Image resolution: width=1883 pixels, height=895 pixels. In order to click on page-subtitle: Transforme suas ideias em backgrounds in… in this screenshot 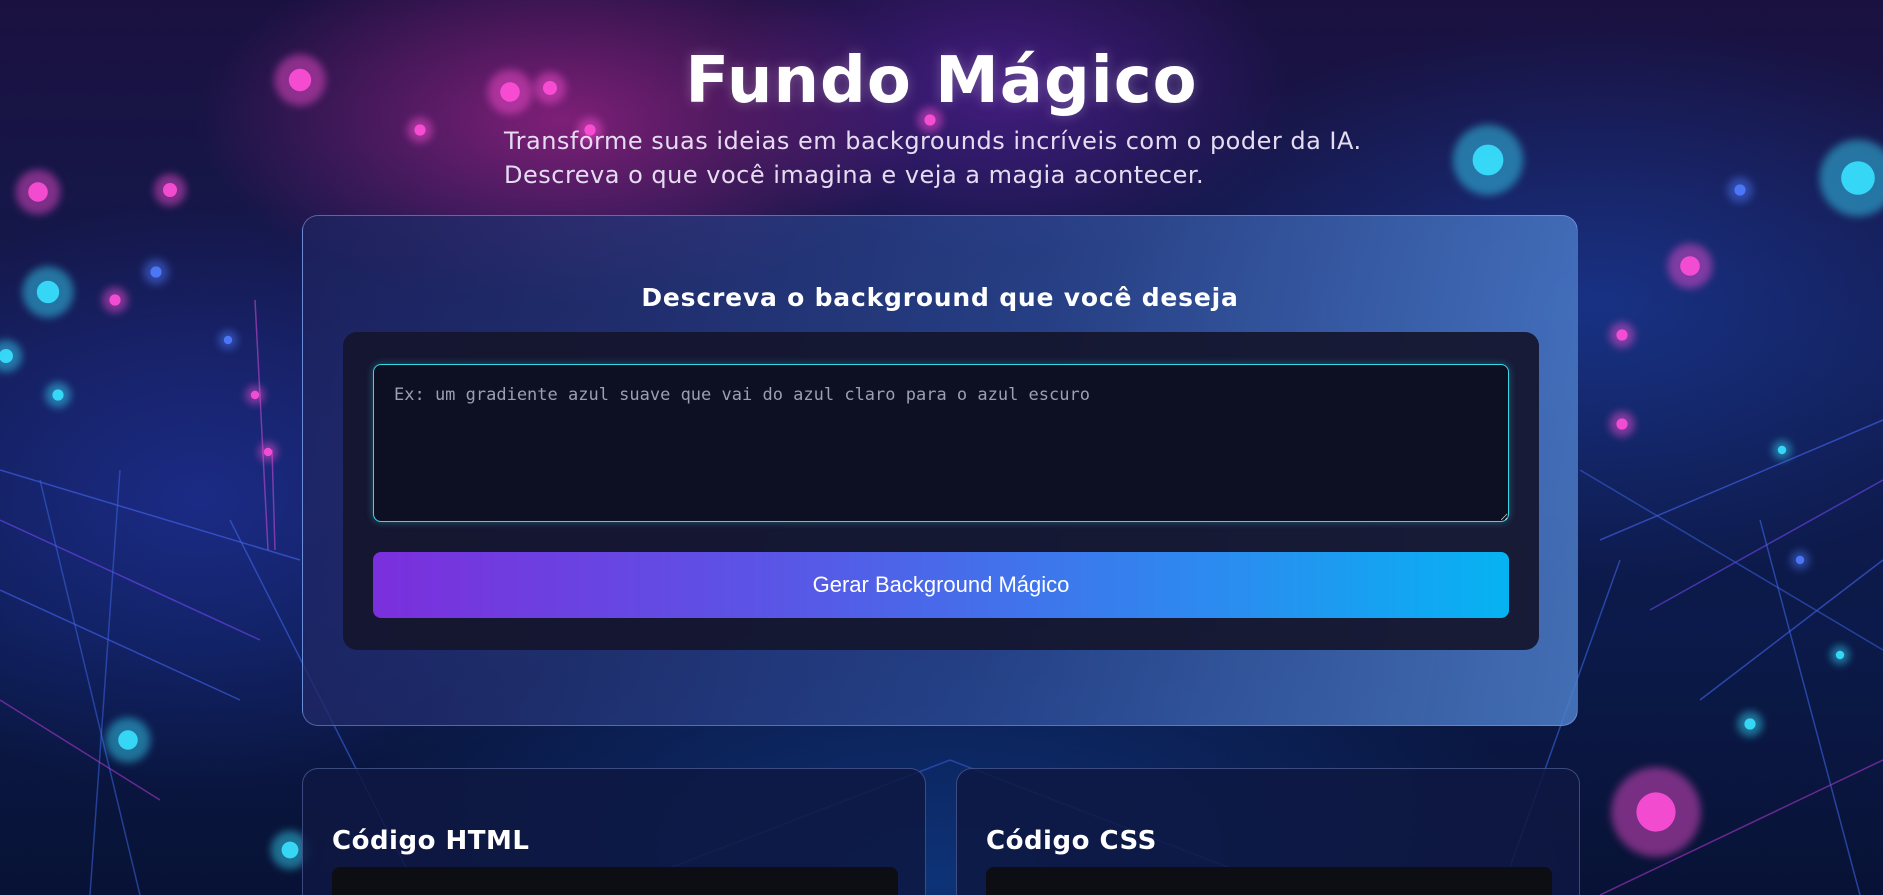, I will do `click(933, 158)`.